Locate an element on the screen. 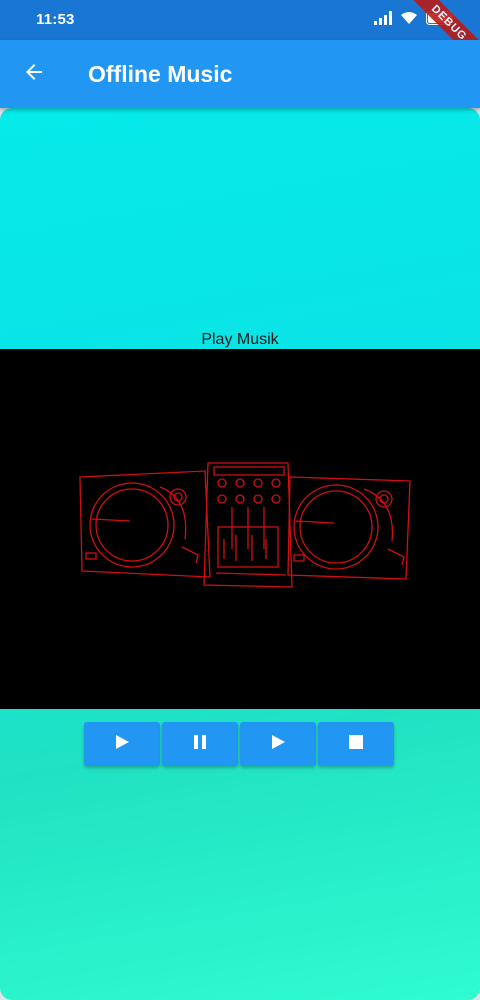  status-time: 11:53 is located at coordinates (55, 19).